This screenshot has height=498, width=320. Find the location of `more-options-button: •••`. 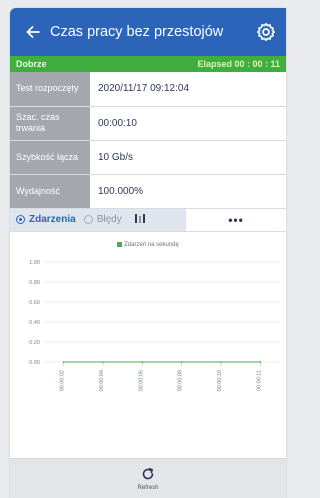

more-options-button: ••• is located at coordinates (236, 220).